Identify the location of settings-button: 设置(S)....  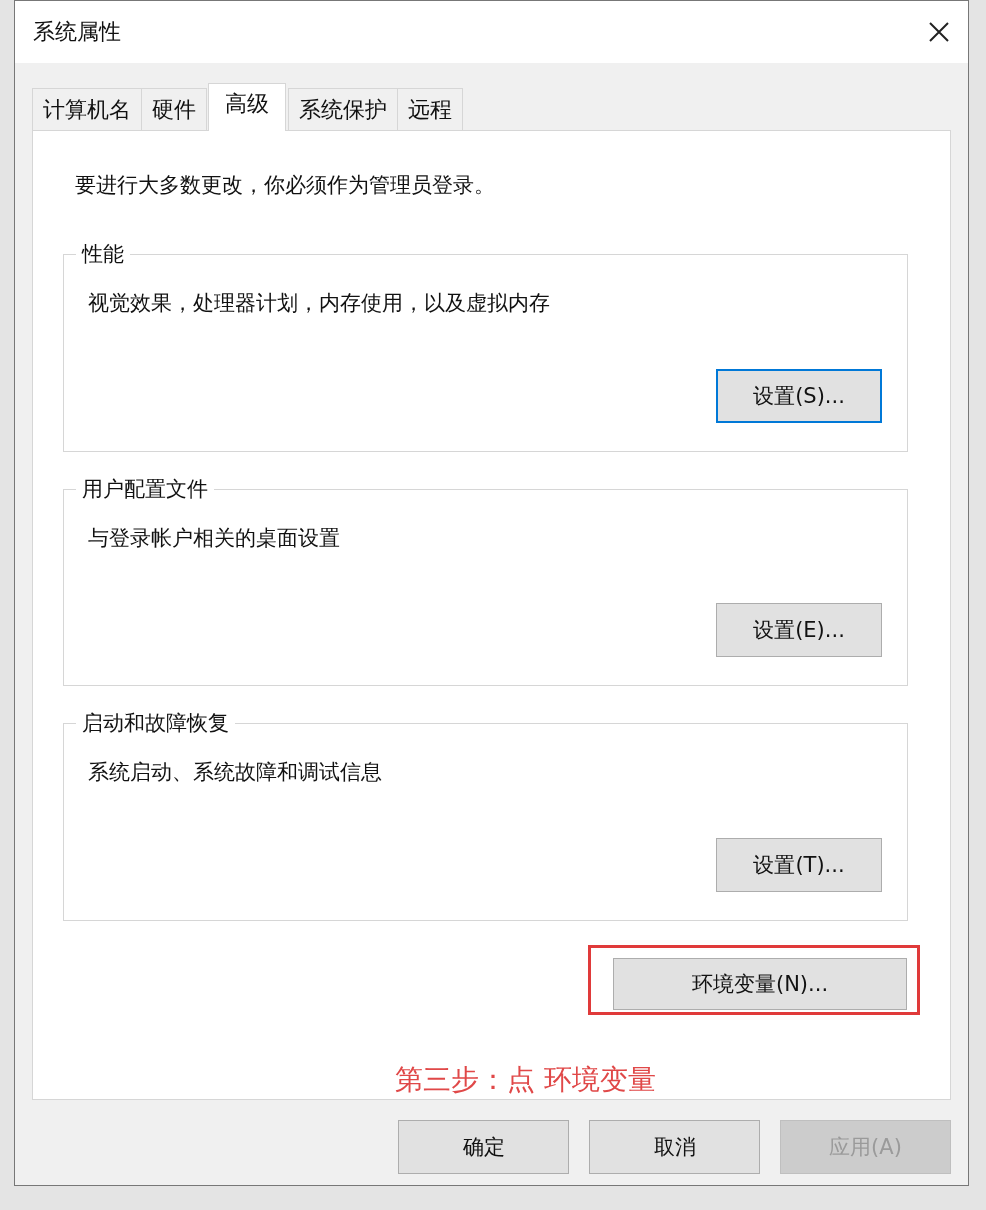
(799, 395).